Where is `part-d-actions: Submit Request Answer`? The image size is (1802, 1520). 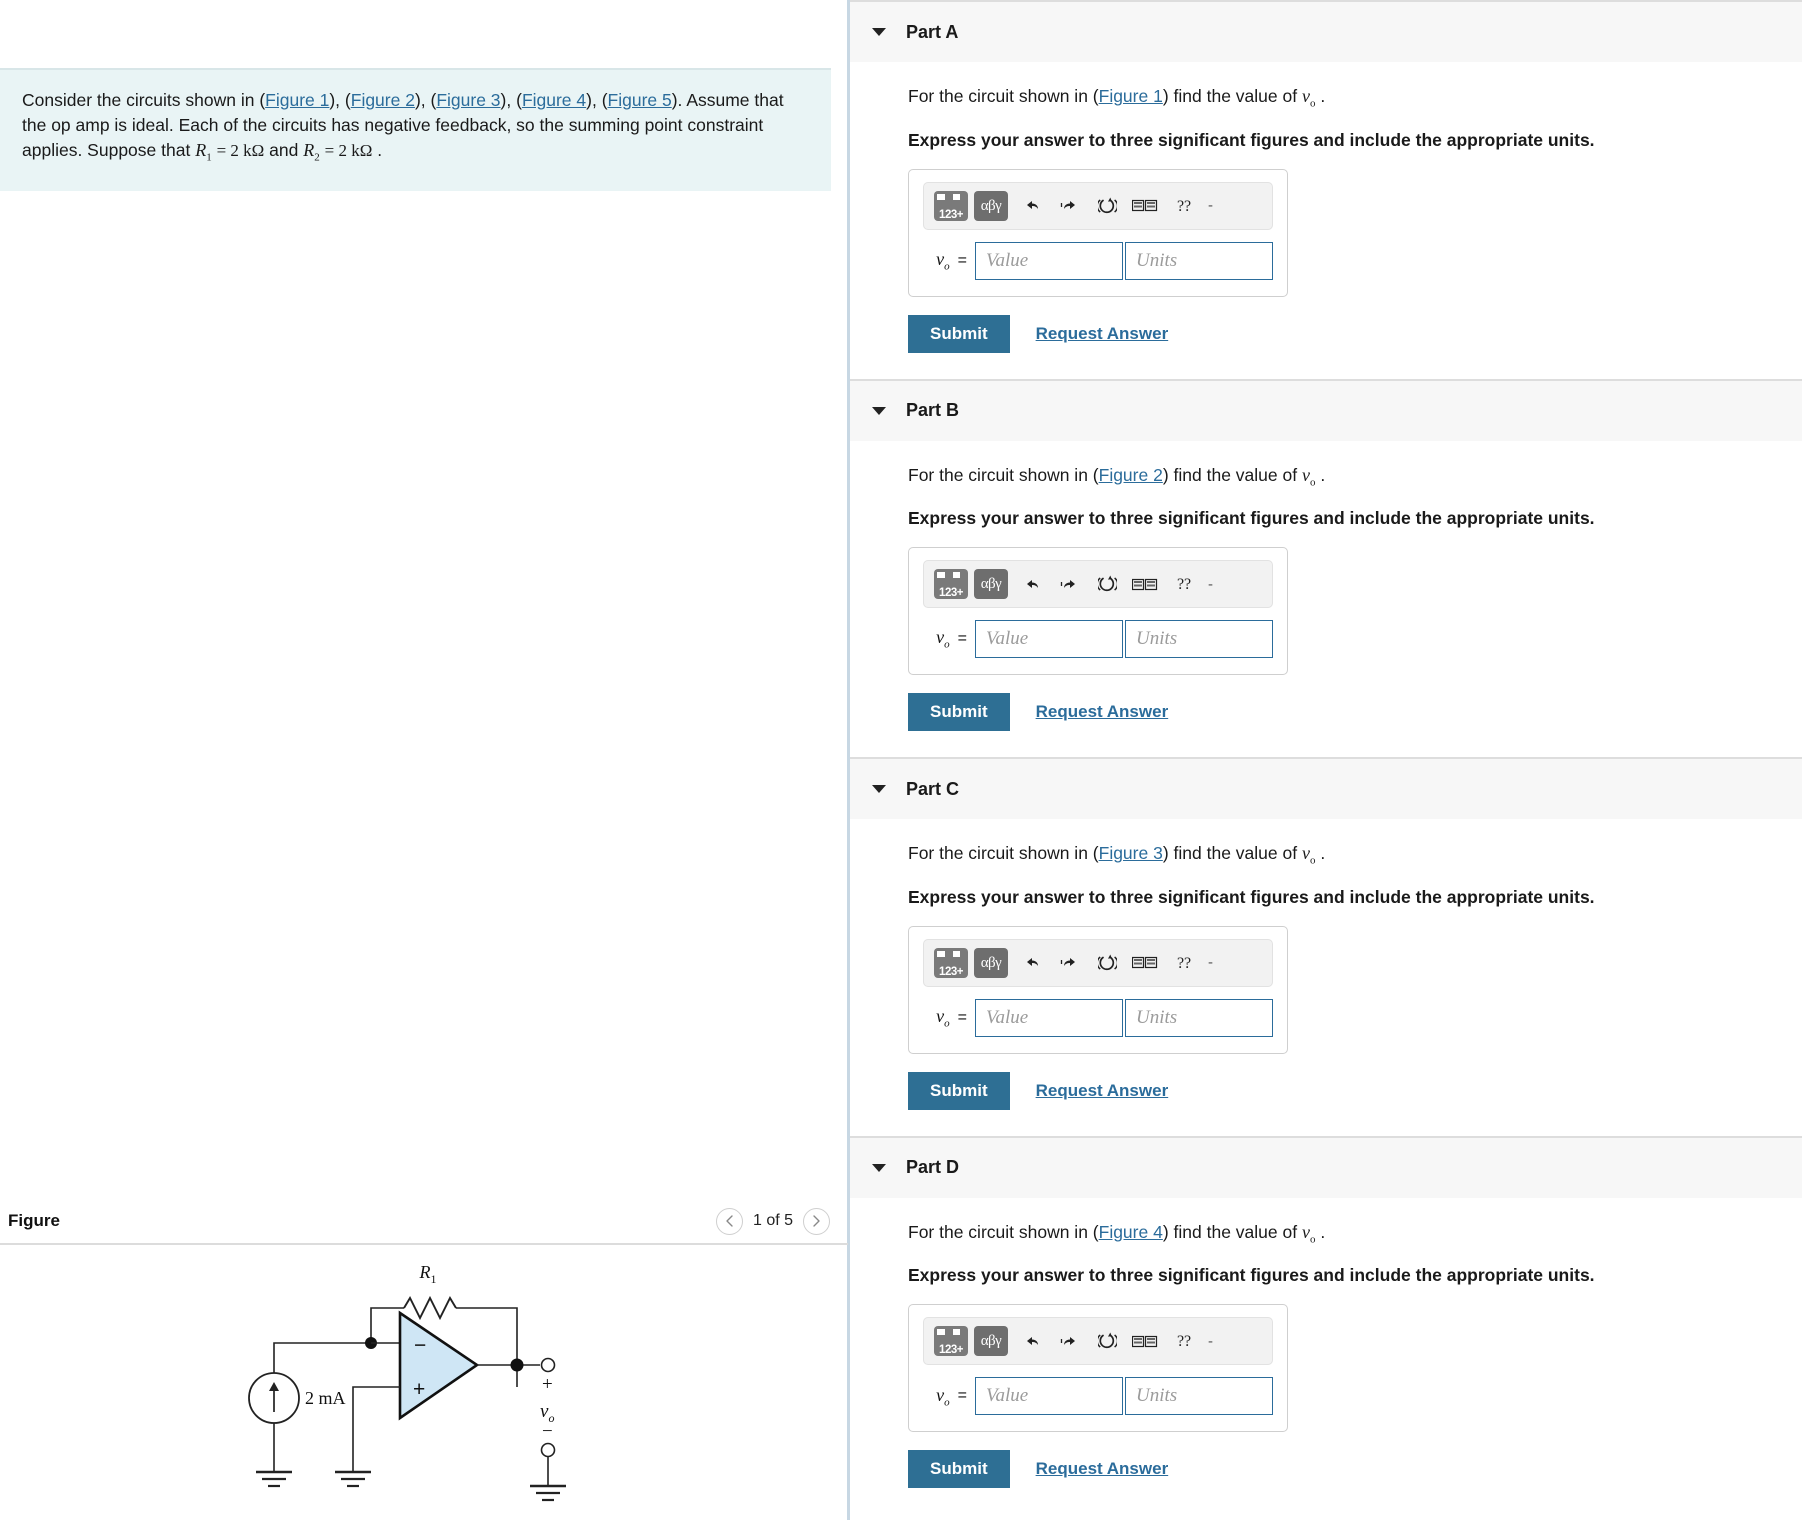 part-d-actions: Submit Request Answer is located at coordinates (1355, 1469).